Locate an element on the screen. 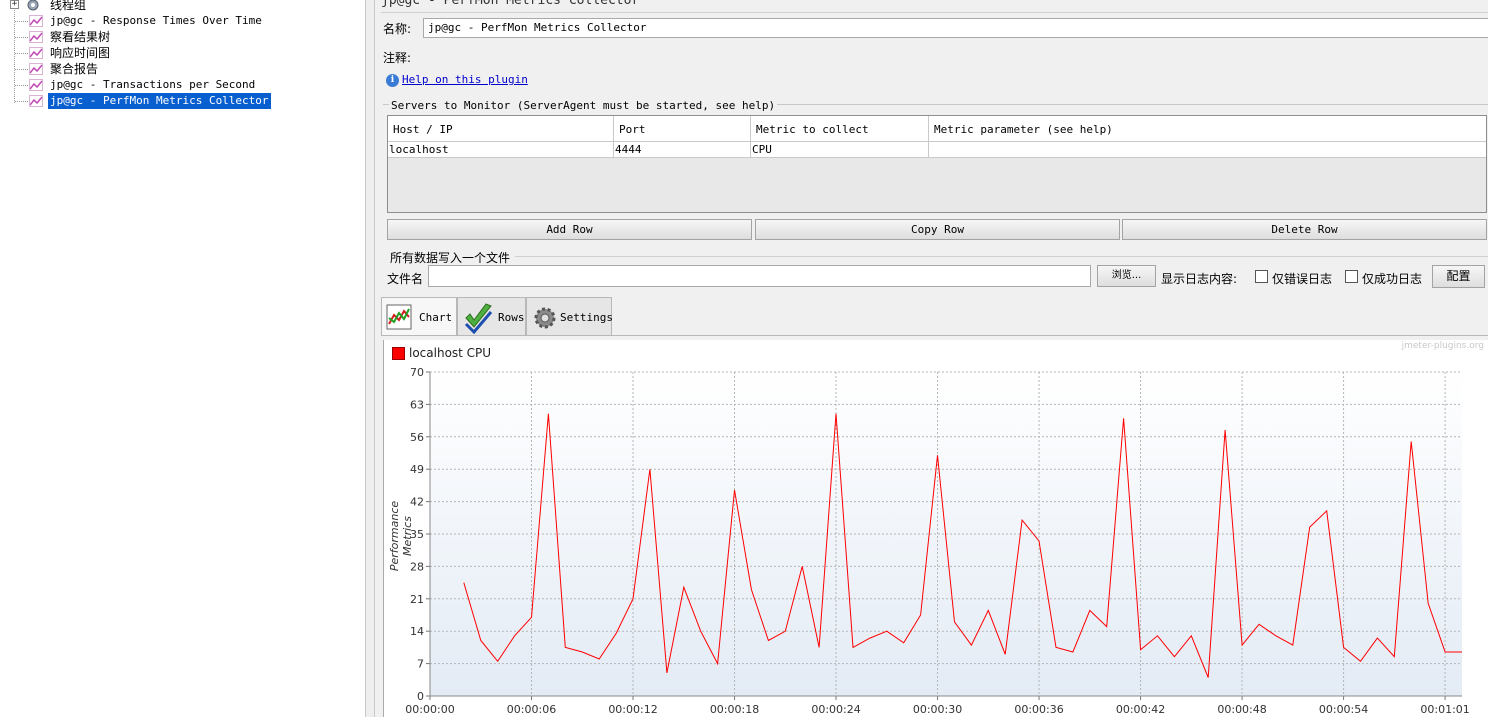  tree-item-label: 线程组 is located at coordinates (68, 6).